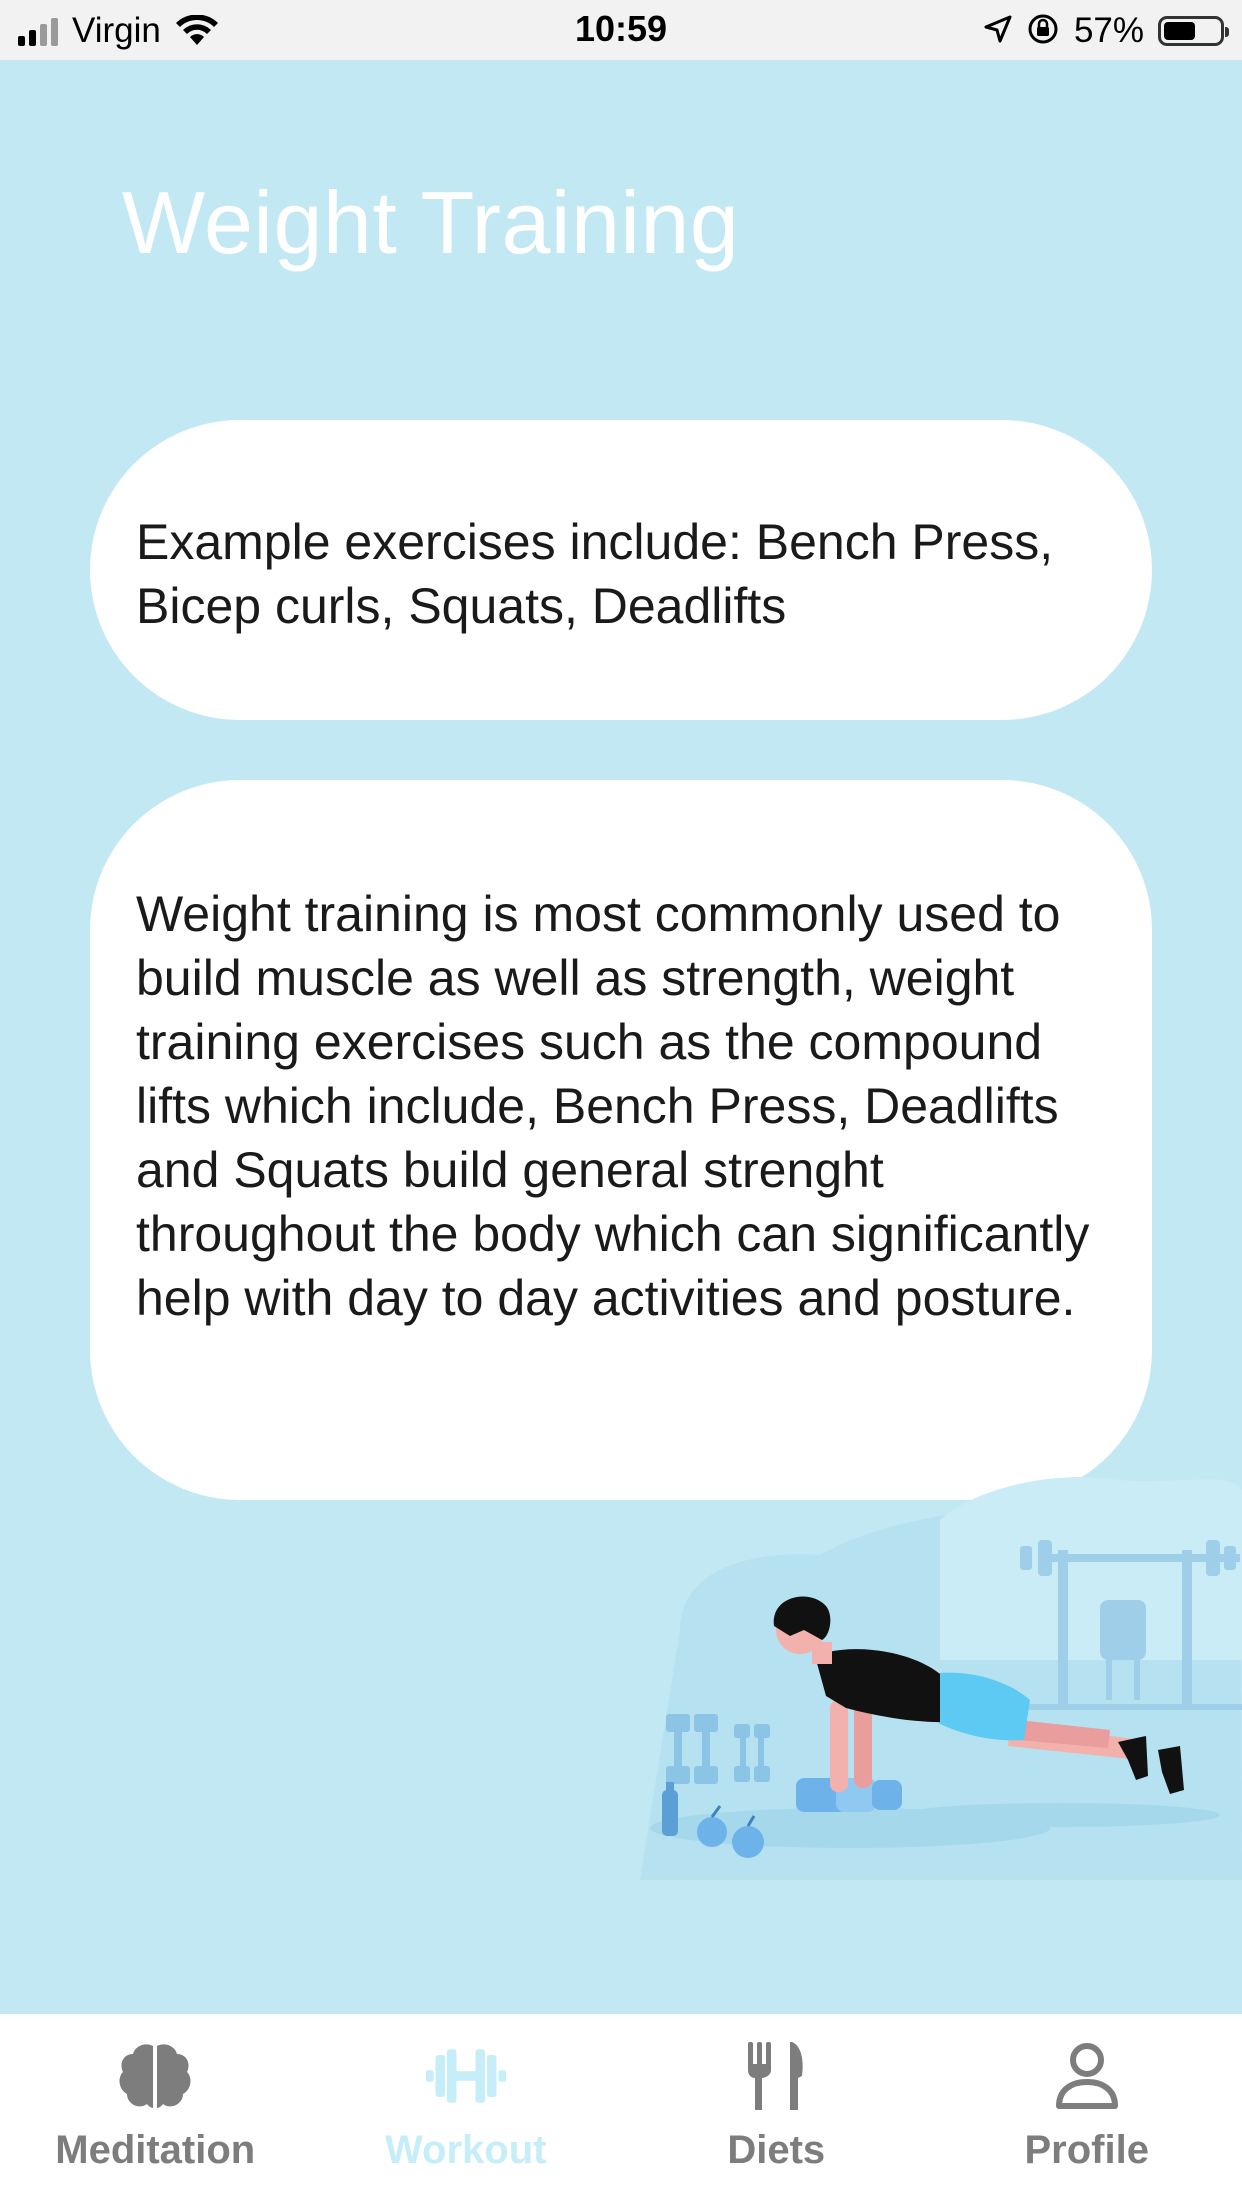  I want to click on status-bar: Virgin 10:59 57%, so click(621, 30).